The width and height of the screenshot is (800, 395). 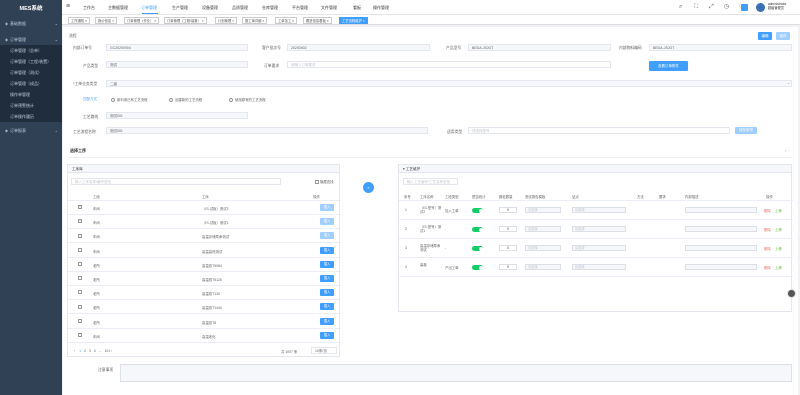 I want to click on page-size-select: 10条/页, so click(x=324, y=350).